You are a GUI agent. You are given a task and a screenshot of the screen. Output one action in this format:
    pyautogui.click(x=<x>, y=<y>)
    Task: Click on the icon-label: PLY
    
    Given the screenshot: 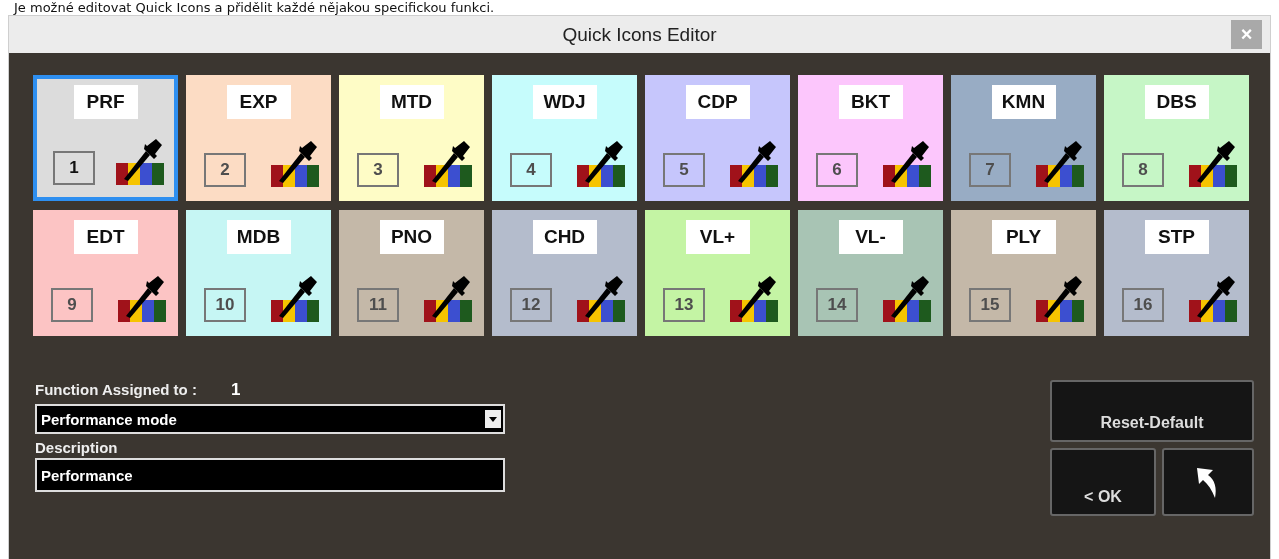 What is the action you would take?
    pyautogui.click(x=1023, y=237)
    